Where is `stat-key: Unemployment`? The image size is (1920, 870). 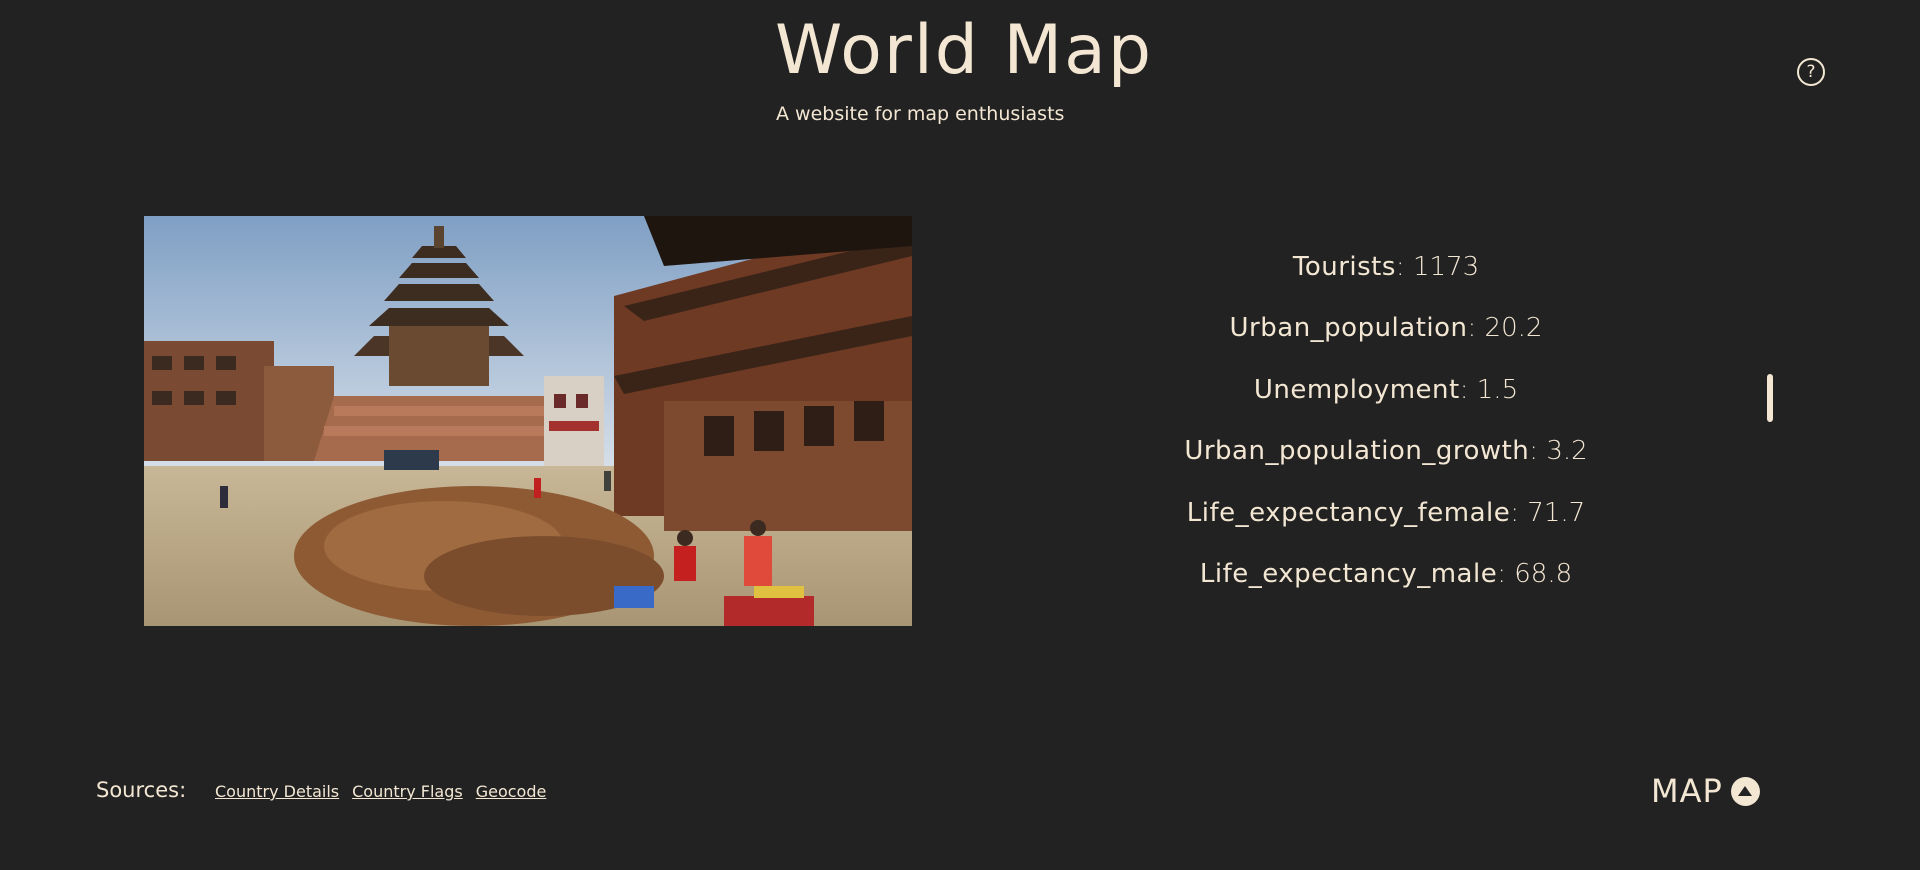
stat-key: Unemployment is located at coordinates (1356, 389).